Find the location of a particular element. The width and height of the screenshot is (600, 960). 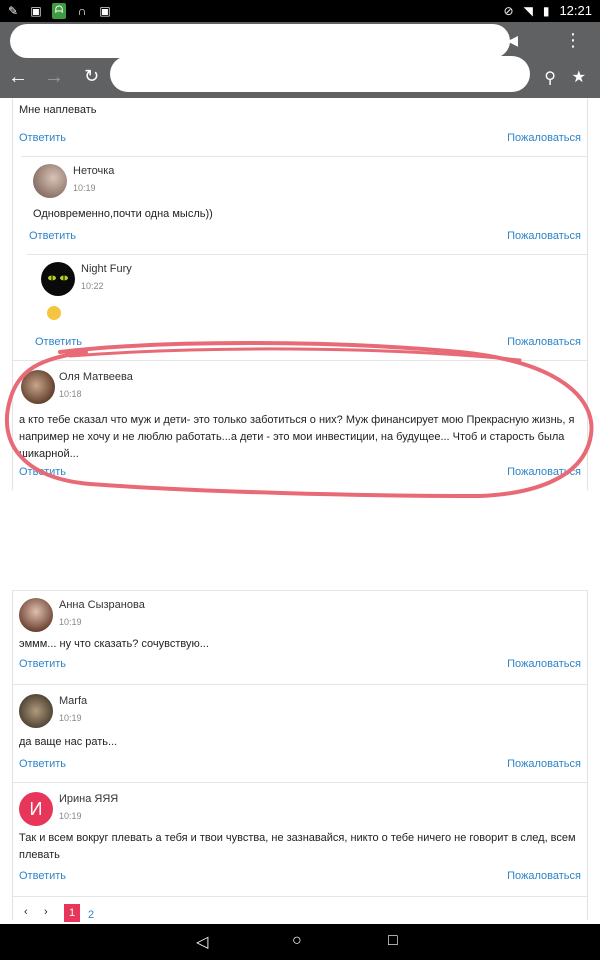

page-2: 2 is located at coordinates (91, 915).